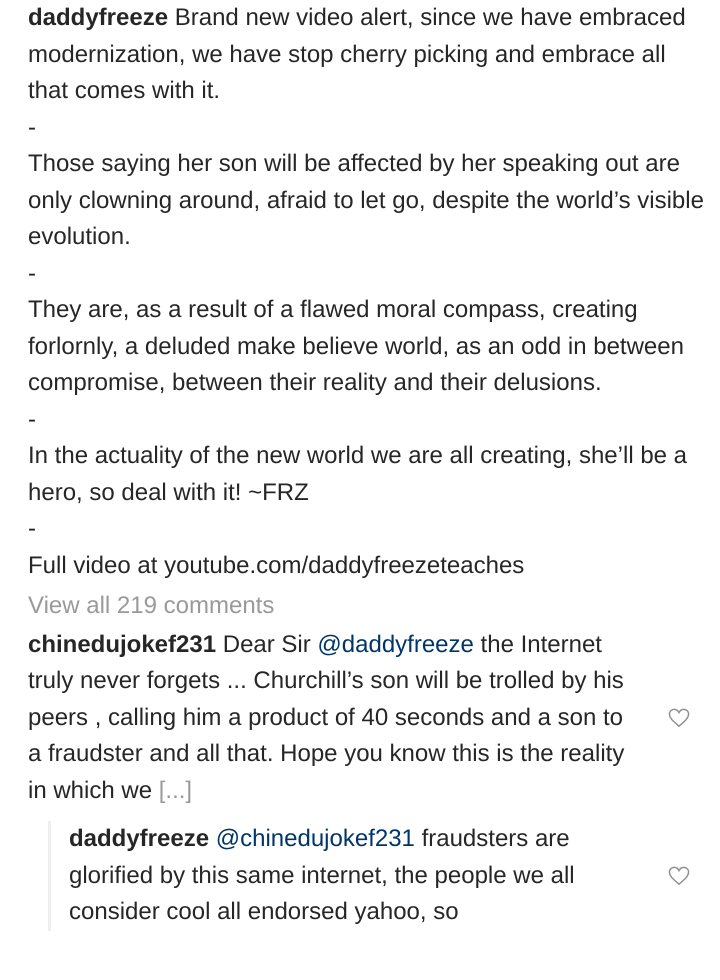  What do you see at coordinates (356, 346) in the screenshot?
I see `caption-text: They are, as a result of a flawed moral compass, creating forlornly, a deluded make believe world, as an odd in between compromise, between their reality and their delusions.` at bounding box center [356, 346].